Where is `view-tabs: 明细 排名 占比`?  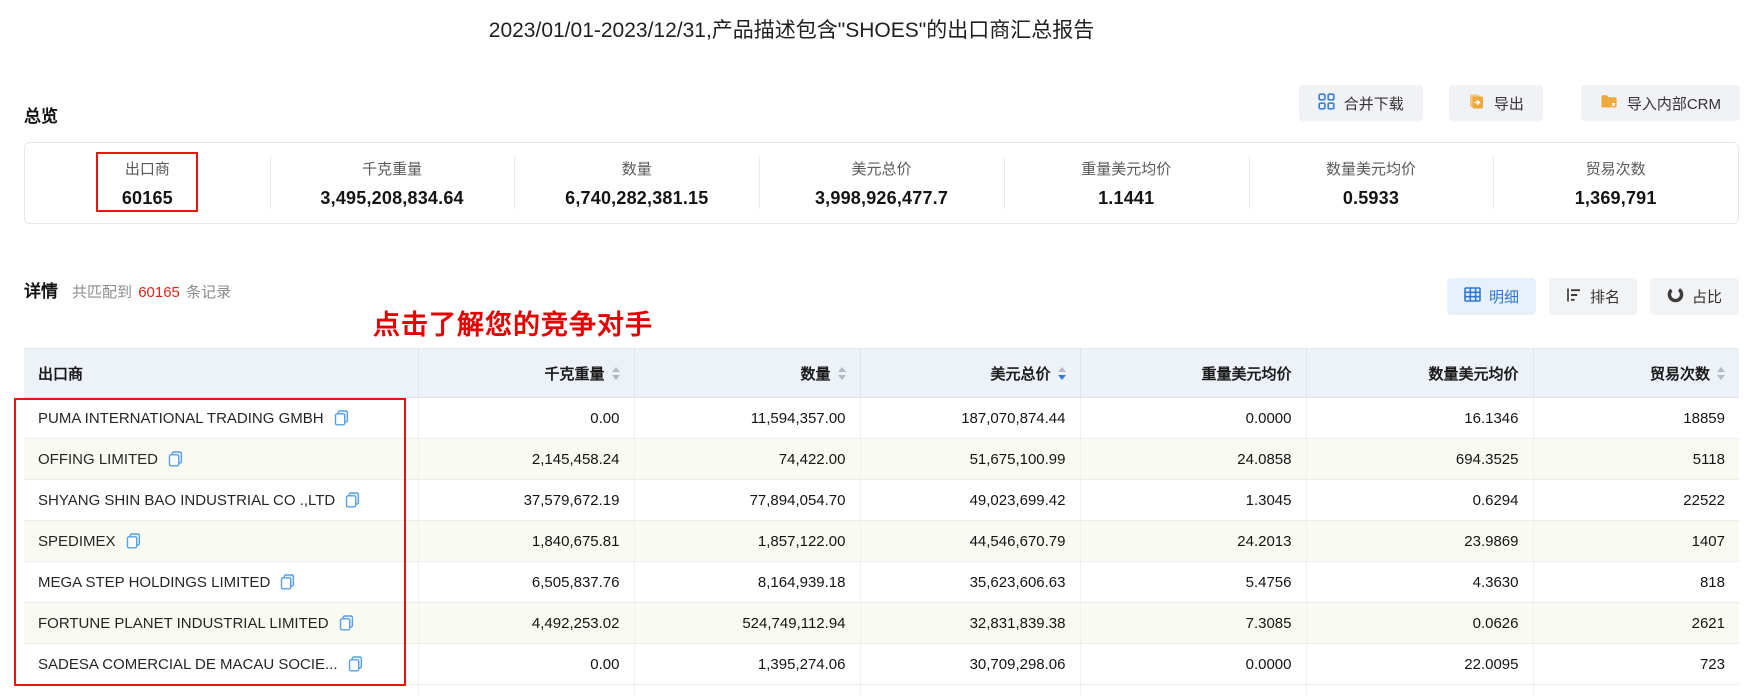 view-tabs: 明细 排名 占比 is located at coordinates (1592, 296).